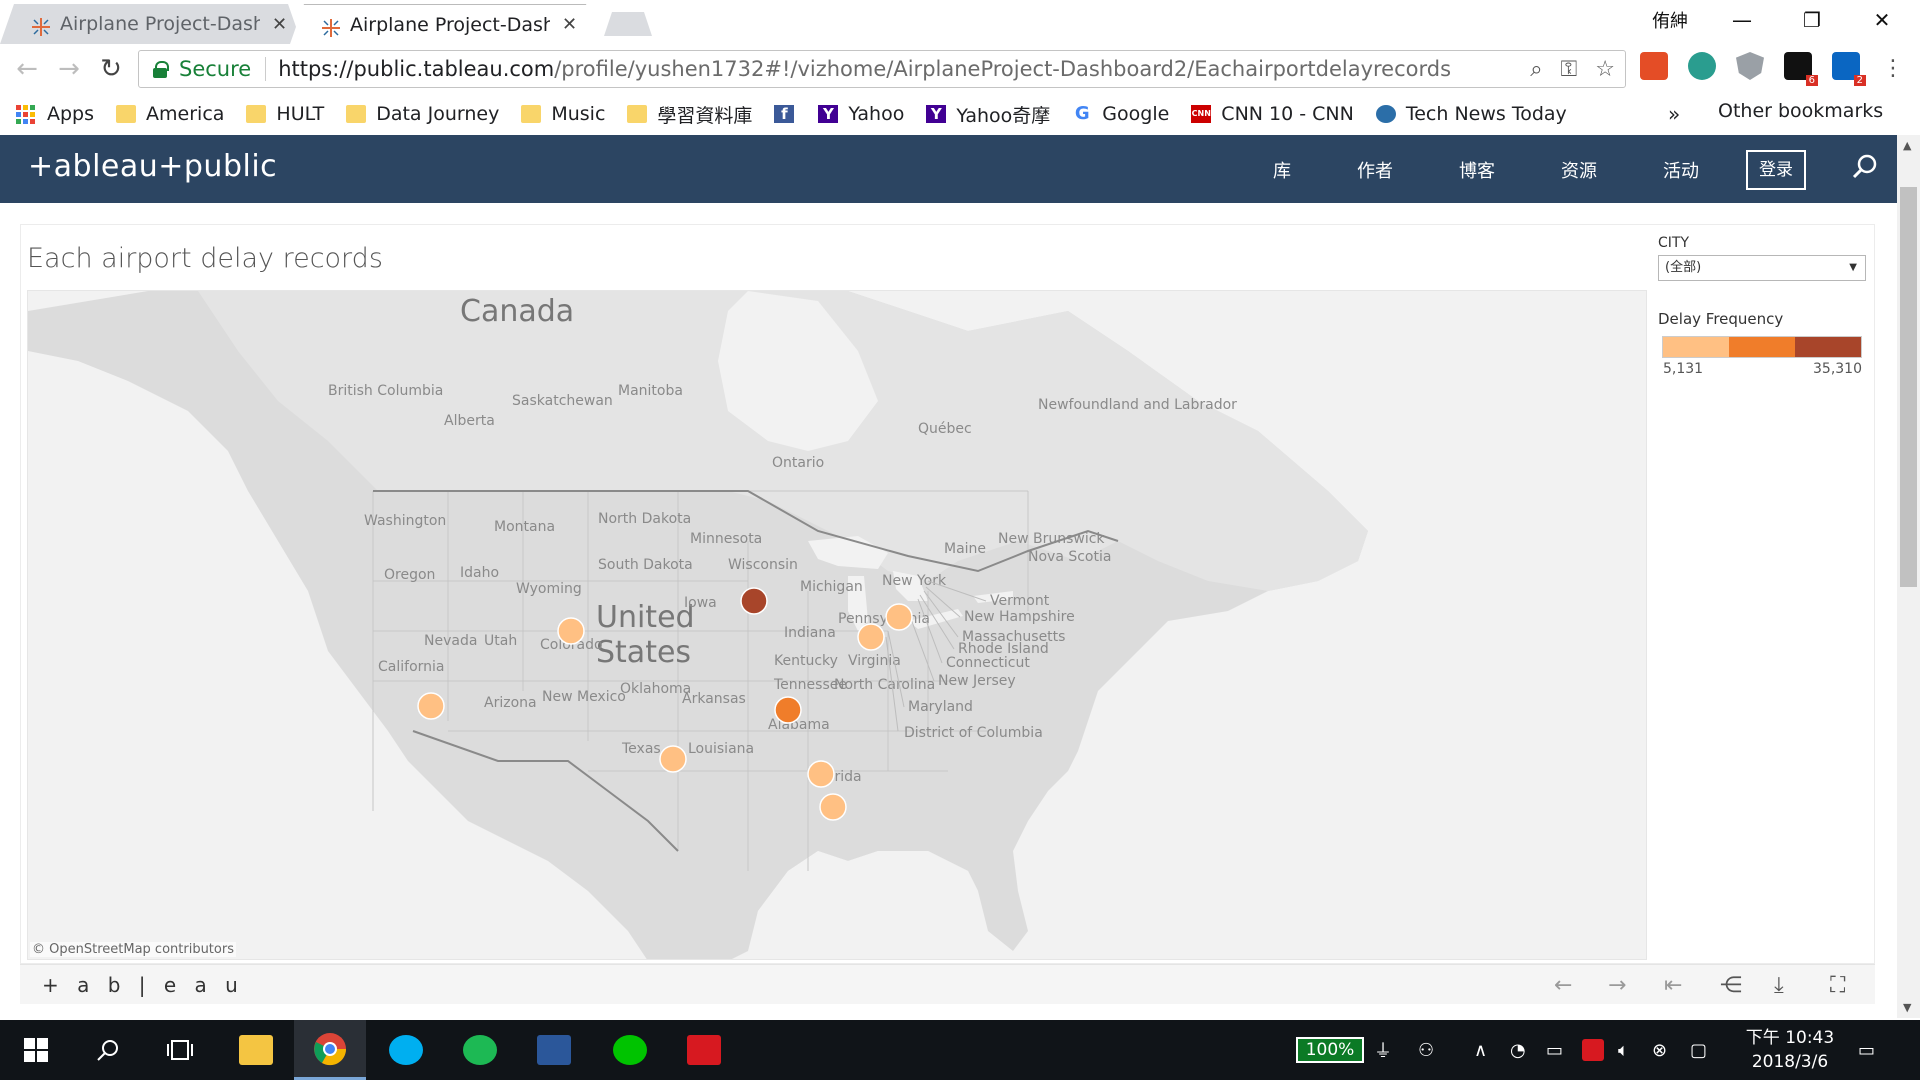  Describe the element at coordinates (1659, 1050) in the screenshot. I see `error-status-icon: ⊗` at that location.